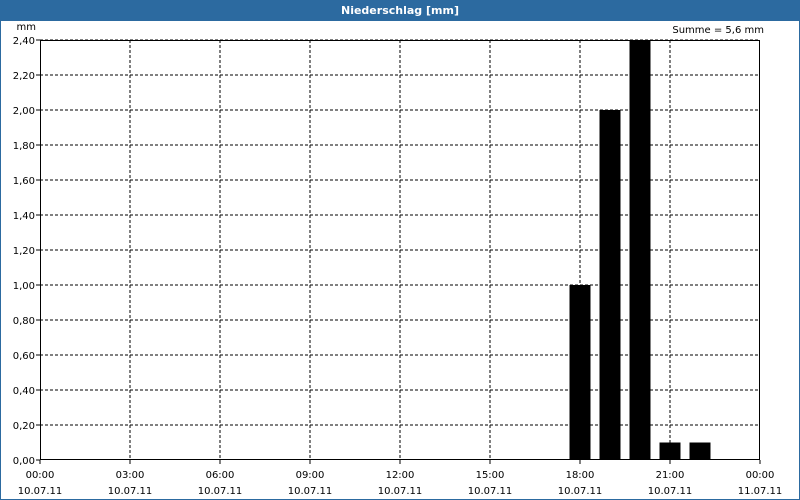 This screenshot has height=500, width=800. I want to click on y-tick-label: 0,80, so click(24, 321).